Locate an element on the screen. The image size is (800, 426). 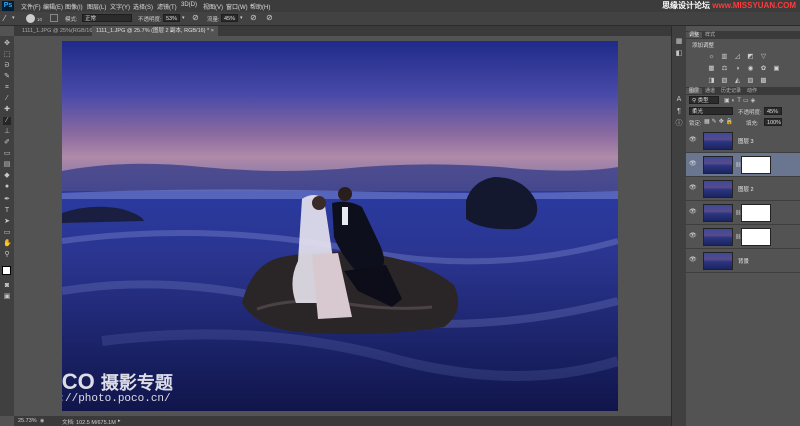
quick-mask-icon: ◙ is located at coordinates (7, 286).